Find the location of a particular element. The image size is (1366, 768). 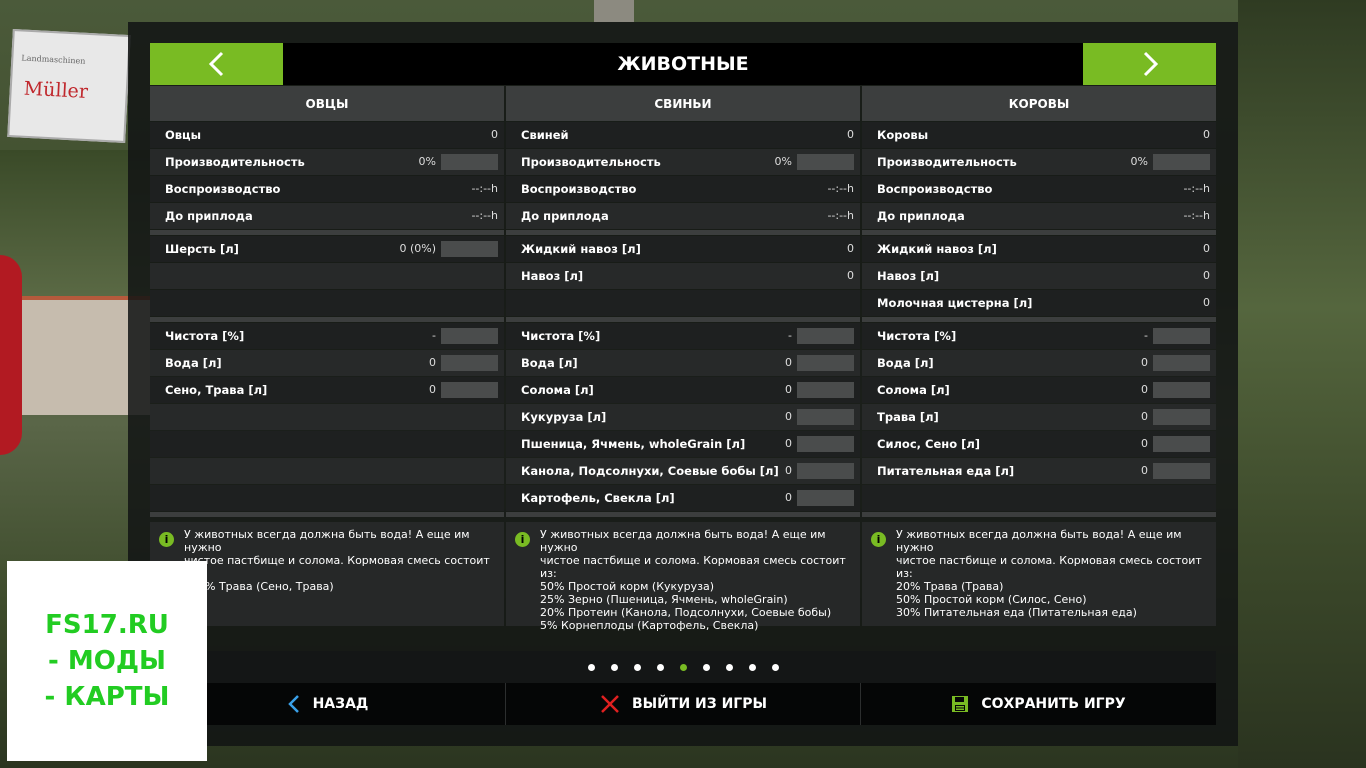

quit-game-button: ВЫЙТИ ИЗ ИГРЫ is located at coordinates (683, 704).